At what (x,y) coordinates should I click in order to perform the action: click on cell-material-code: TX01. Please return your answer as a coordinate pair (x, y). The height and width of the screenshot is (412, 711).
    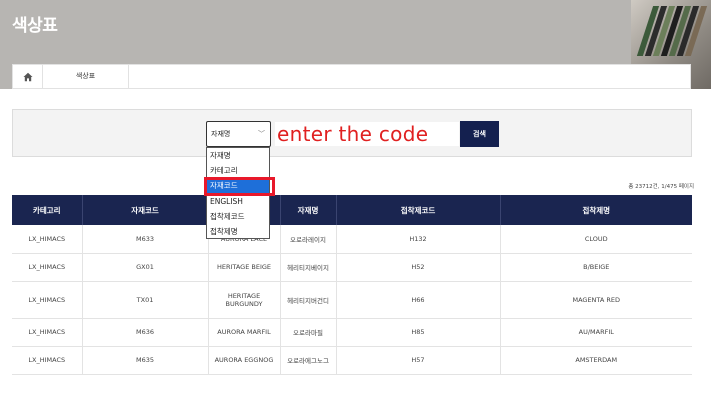
    Looking at the image, I should click on (145, 300).